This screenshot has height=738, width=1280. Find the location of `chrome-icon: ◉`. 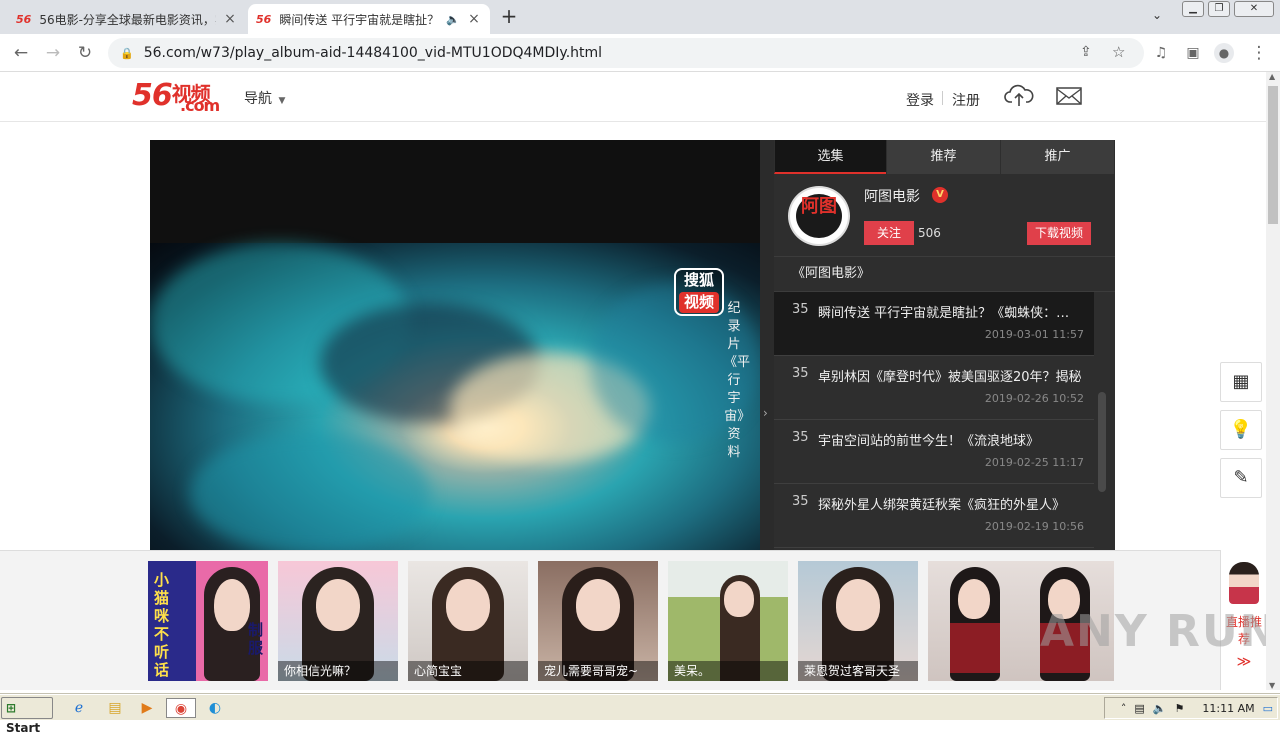

chrome-icon: ◉ is located at coordinates (181, 708).